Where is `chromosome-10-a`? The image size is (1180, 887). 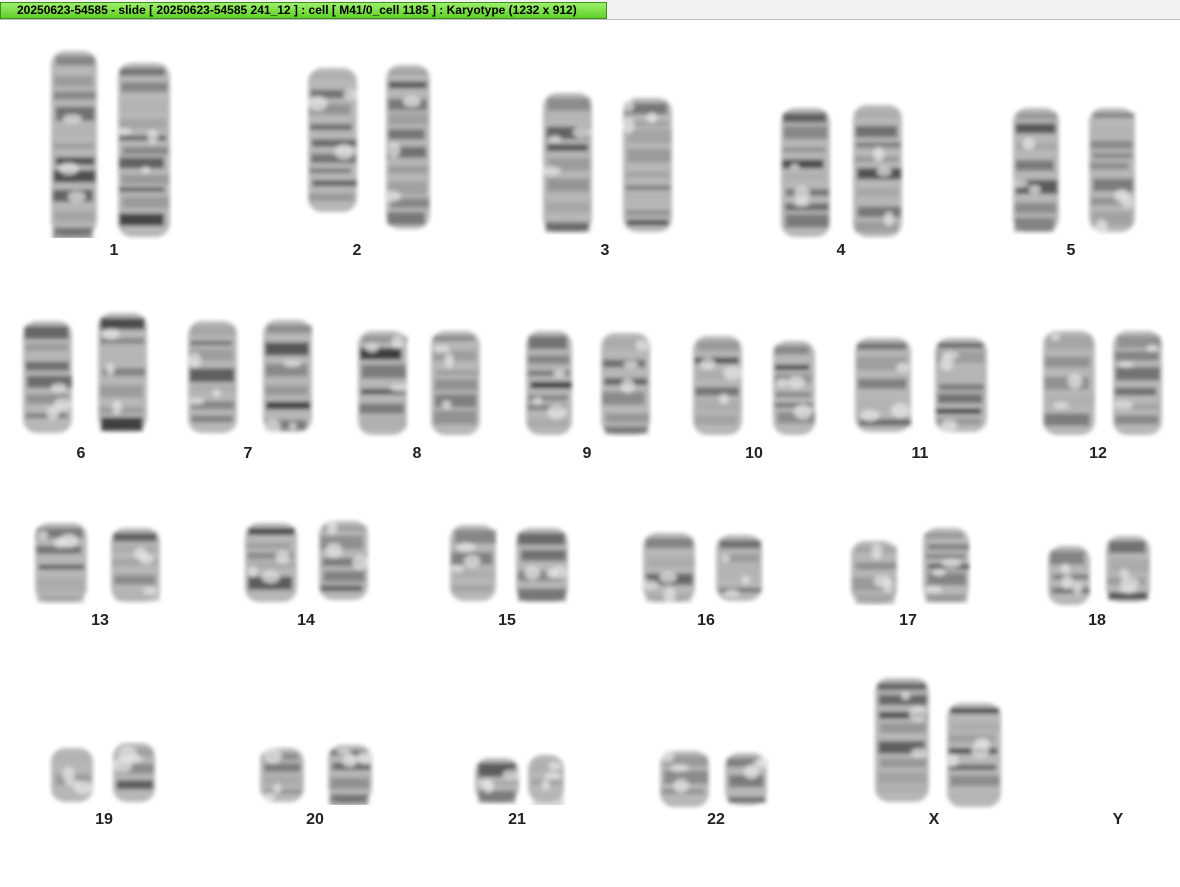
chromosome-10-a is located at coordinates (717, 385).